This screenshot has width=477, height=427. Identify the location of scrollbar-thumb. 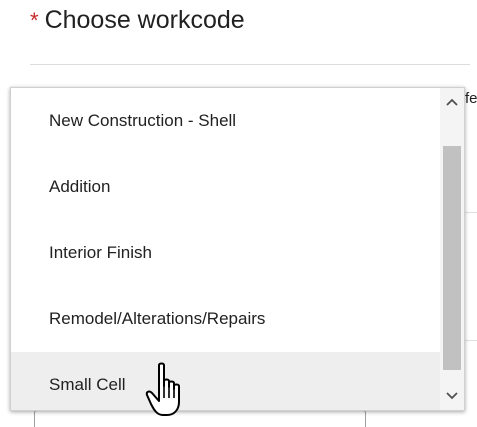
(452, 258).